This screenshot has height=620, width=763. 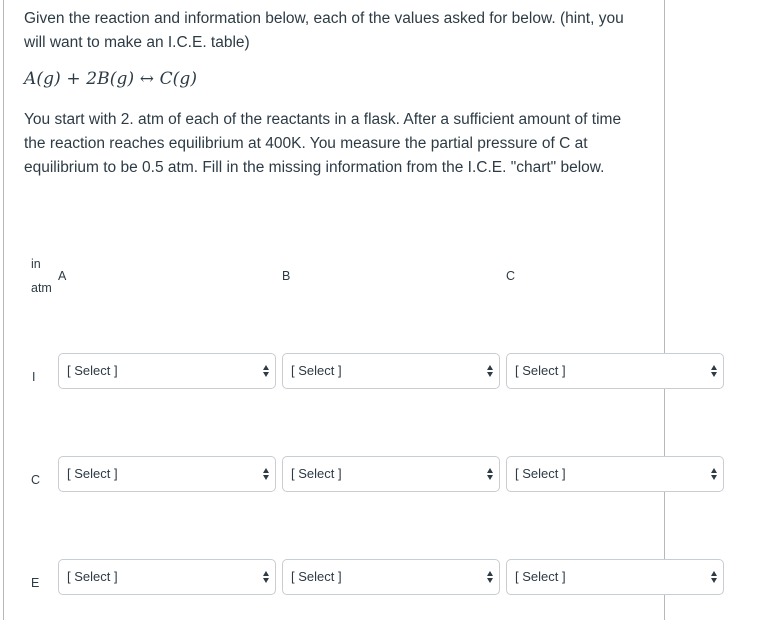 I want to click on column-header-c: C, so click(x=511, y=276).